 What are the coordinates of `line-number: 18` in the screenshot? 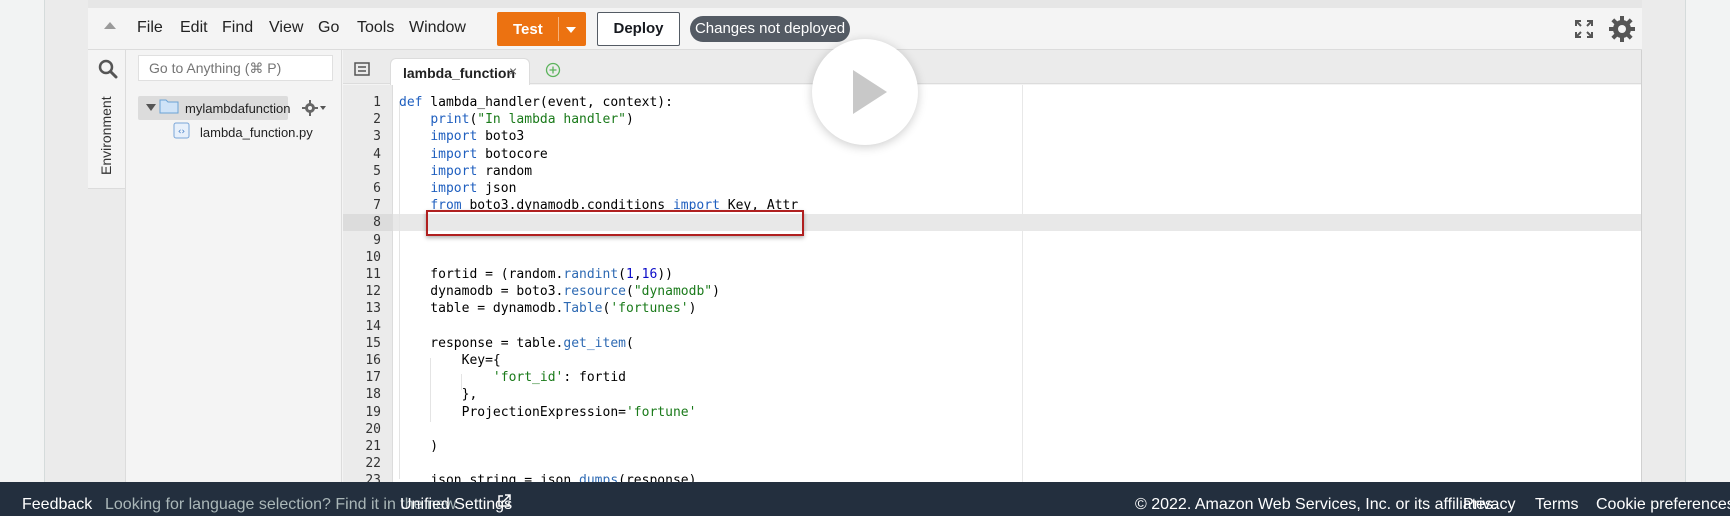 It's located at (373, 394).